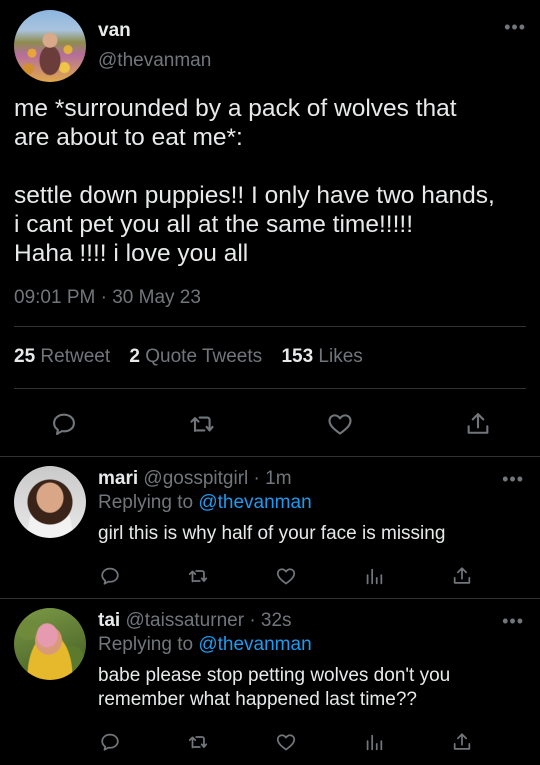  What do you see at coordinates (270, 46) in the screenshot?
I see `main-tweet-header: van @thevanman •••` at bounding box center [270, 46].